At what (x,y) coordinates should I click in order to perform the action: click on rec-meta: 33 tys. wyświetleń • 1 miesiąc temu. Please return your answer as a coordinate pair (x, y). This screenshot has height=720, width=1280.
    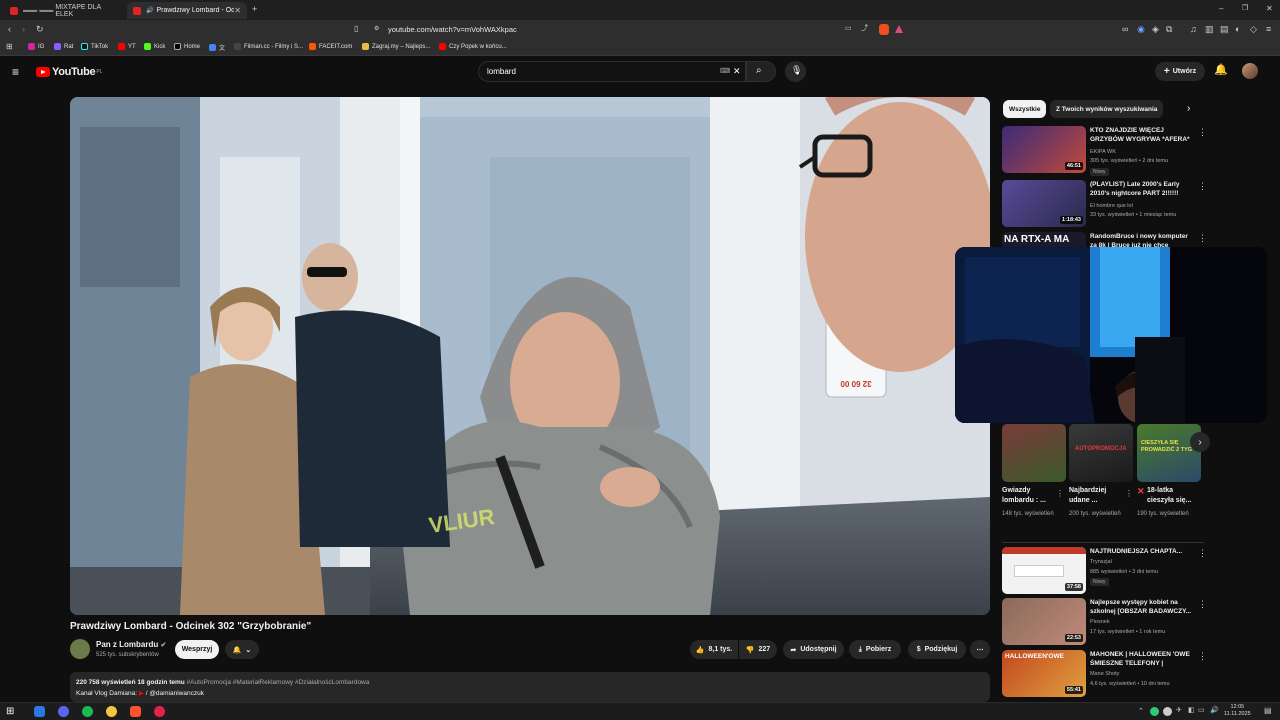
    Looking at the image, I should click on (1133, 215).